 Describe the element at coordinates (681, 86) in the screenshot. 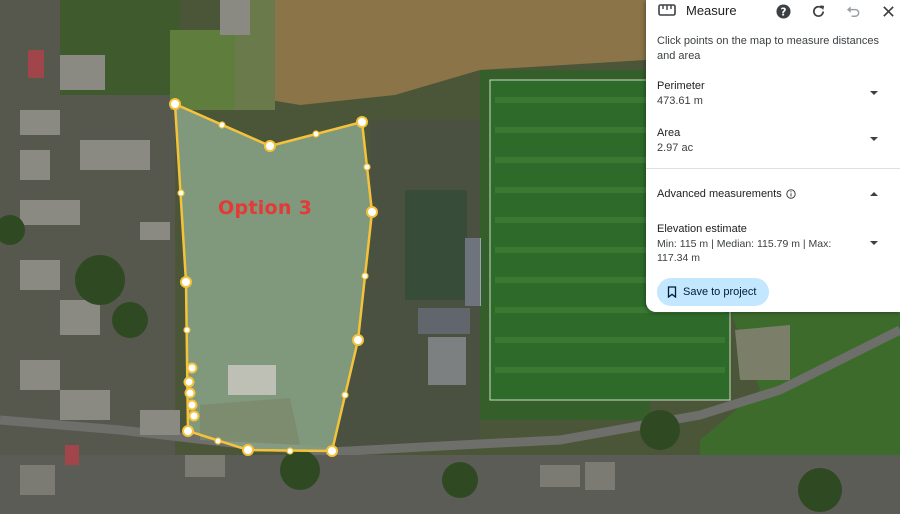

I see `perimeter-label: Perimeter` at that location.